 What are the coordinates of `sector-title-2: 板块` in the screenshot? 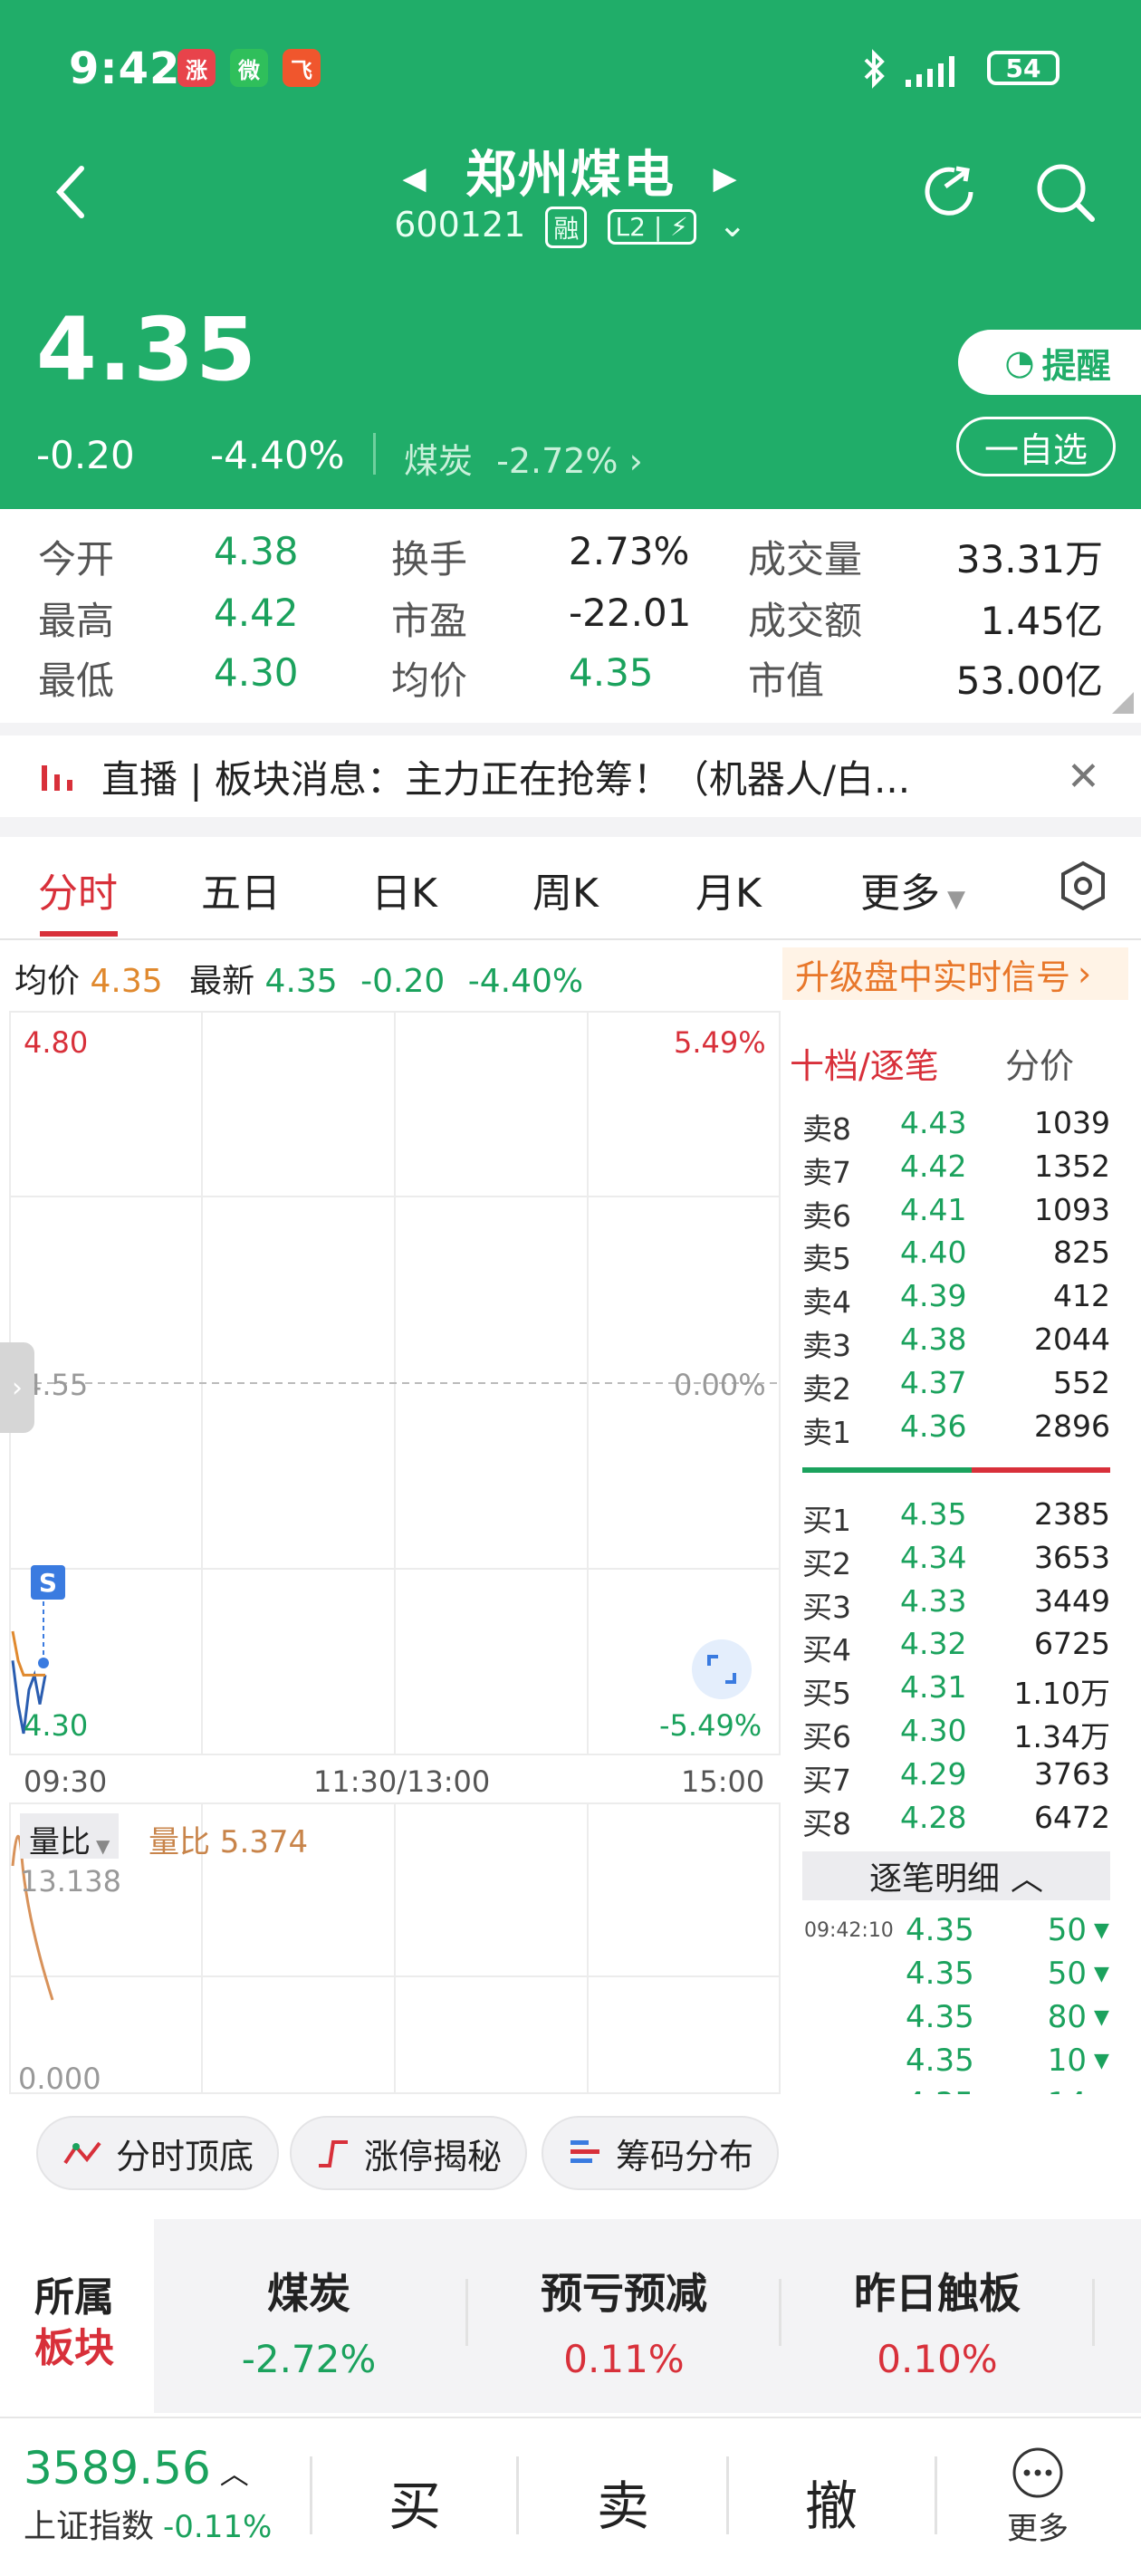 It's located at (74, 2348).